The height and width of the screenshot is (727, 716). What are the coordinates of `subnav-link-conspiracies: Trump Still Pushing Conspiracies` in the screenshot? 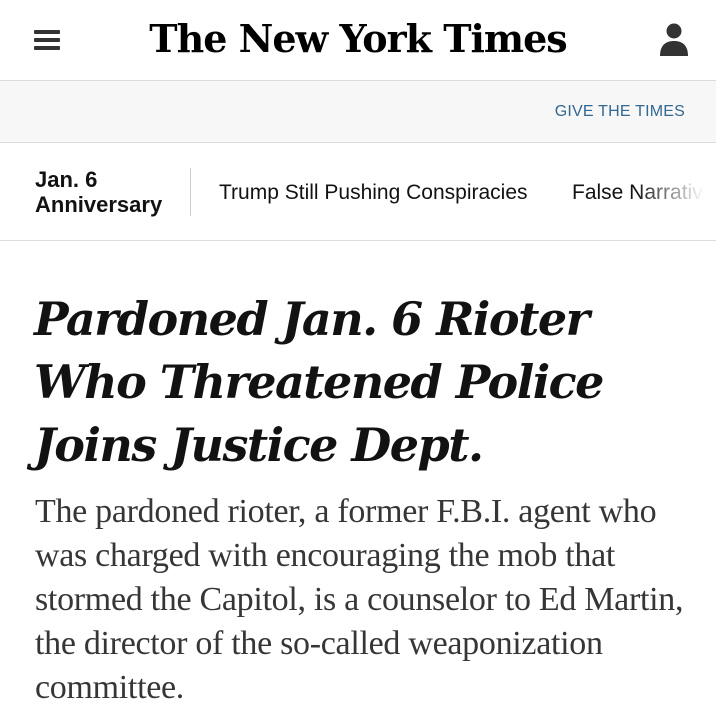 It's located at (373, 193).